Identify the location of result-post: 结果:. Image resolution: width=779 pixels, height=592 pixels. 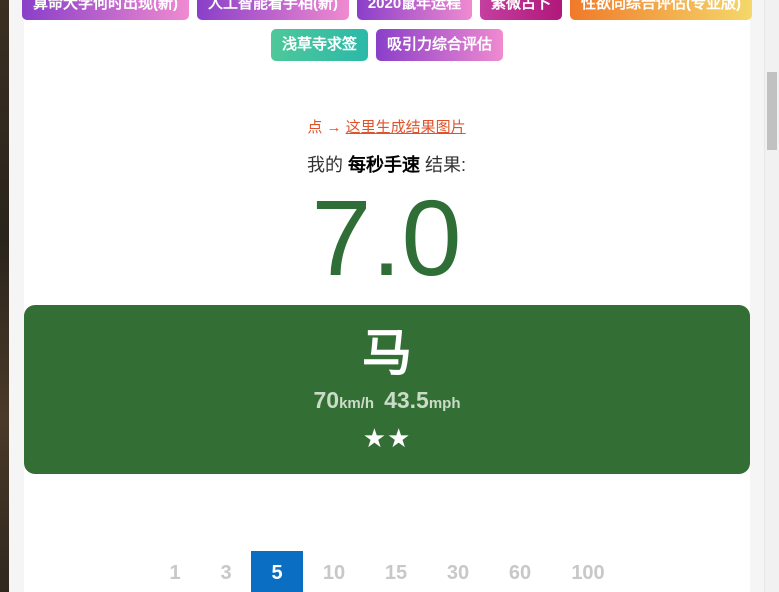
(446, 165).